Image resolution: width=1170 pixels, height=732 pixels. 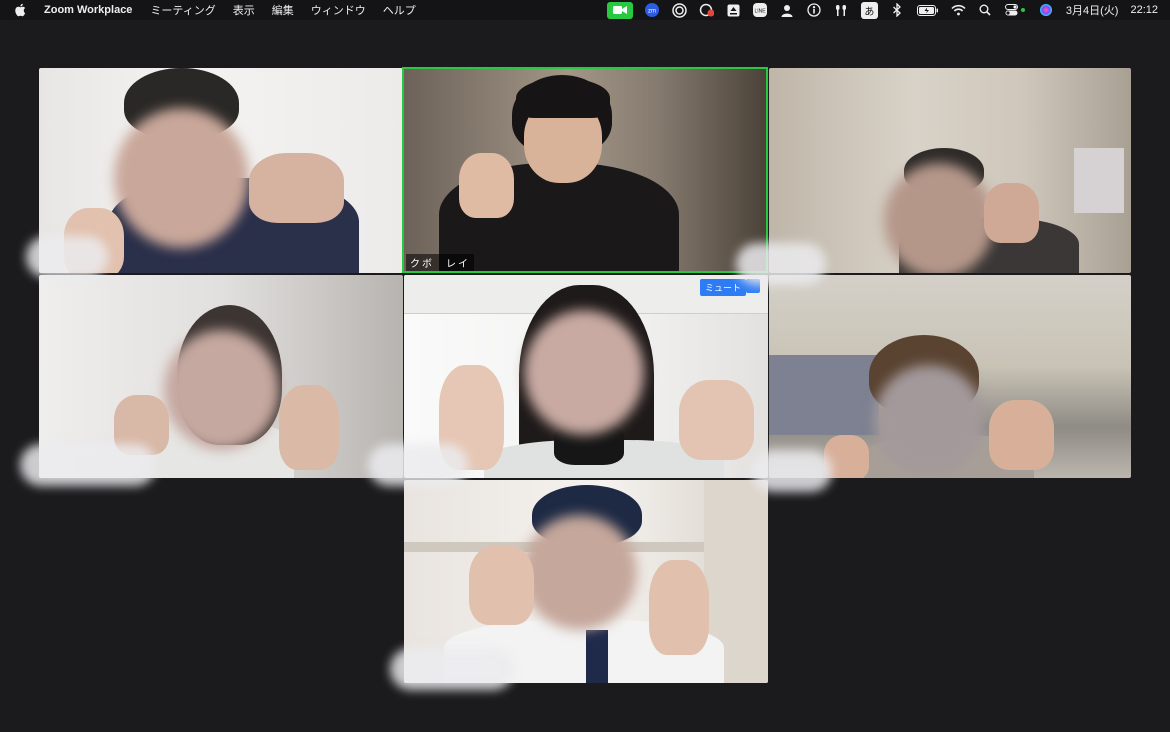 What do you see at coordinates (927, 10) in the screenshot?
I see `battery-icon` at bounding box center [927, 10].